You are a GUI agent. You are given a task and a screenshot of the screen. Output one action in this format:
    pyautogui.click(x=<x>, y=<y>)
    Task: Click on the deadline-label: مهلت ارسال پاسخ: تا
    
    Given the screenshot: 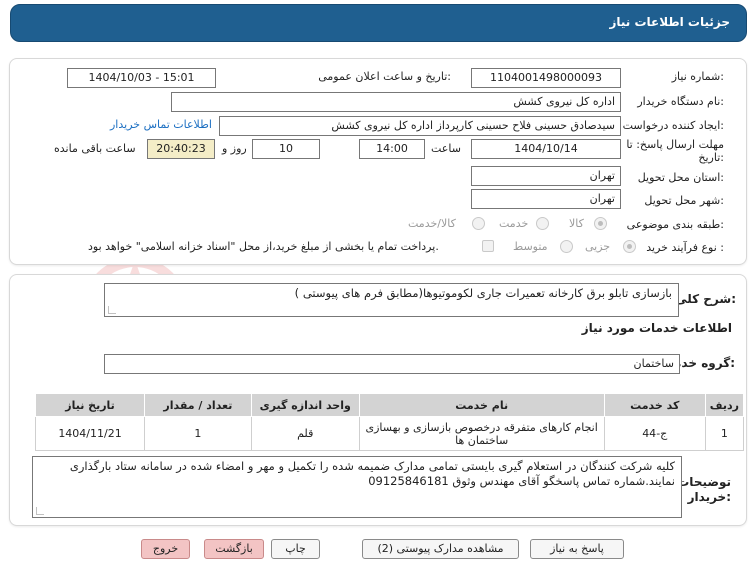 What is the action you would take?
    pyautogui.click(x=675, y=144)
    